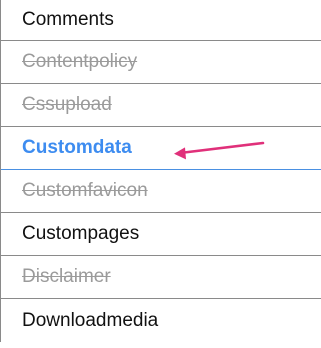 The height and width of the screenshot is (348, 321). What do you see at coordinates (67, 104) in the screenshot?
I see `list-item-label: Cssupload` at bounding box center [67, 104].